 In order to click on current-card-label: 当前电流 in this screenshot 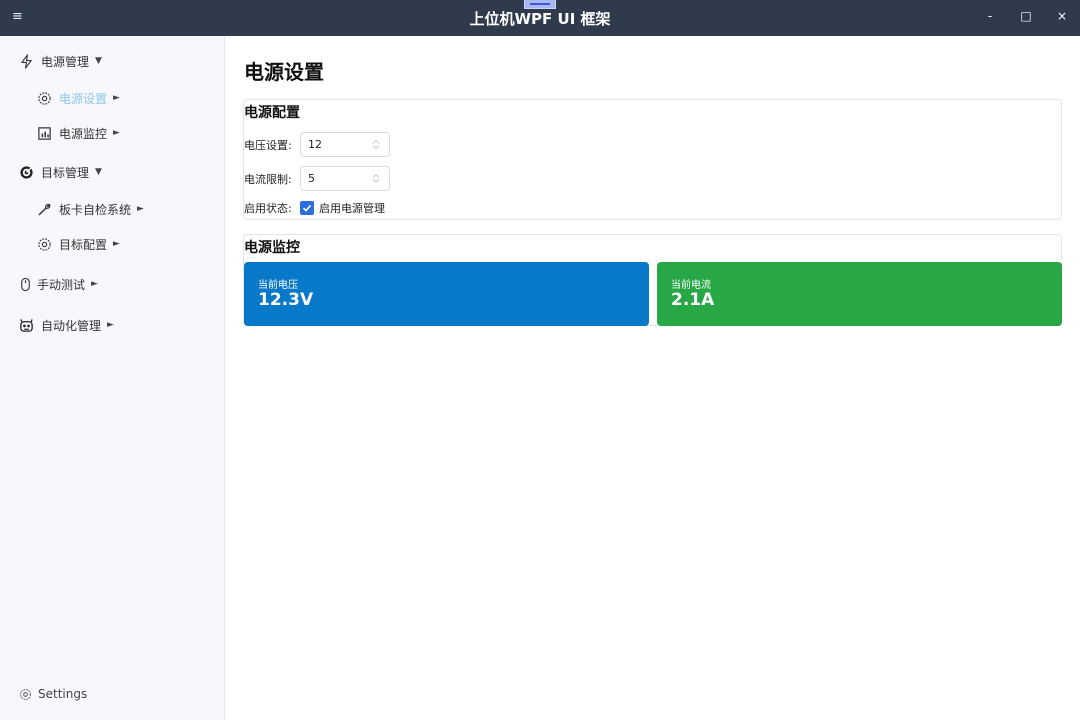, I will do `click(691, 285)`.